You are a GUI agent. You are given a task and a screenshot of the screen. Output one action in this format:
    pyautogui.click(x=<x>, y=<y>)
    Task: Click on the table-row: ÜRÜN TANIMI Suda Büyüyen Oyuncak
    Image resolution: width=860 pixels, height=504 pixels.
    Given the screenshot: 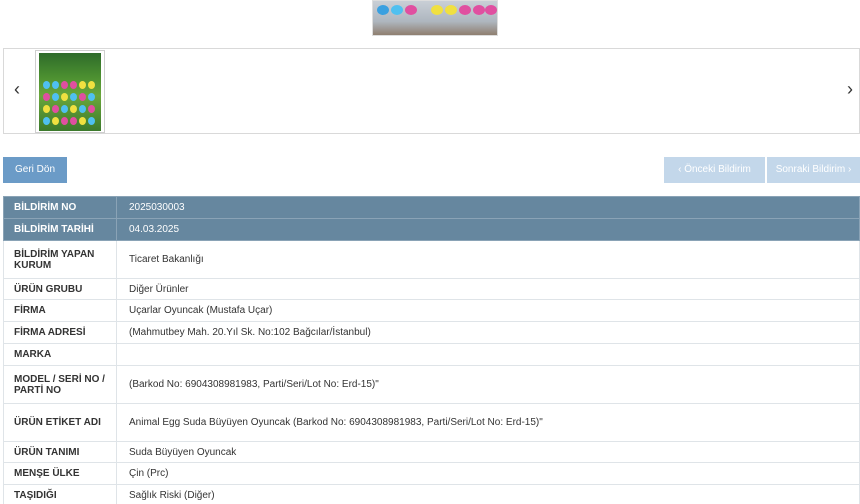 What is the action you would take?
    pyautogui.click(x=431, y=452)
    